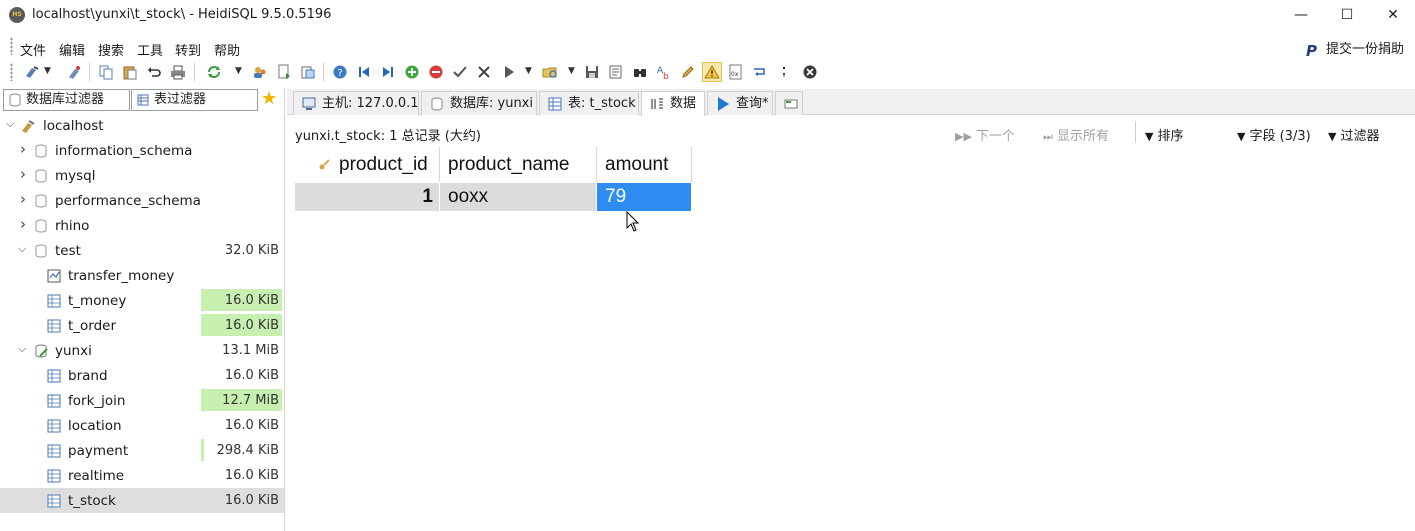  Describe the element at coordinates (592, 72) in the screenshot. I see `save-icon` at that location.